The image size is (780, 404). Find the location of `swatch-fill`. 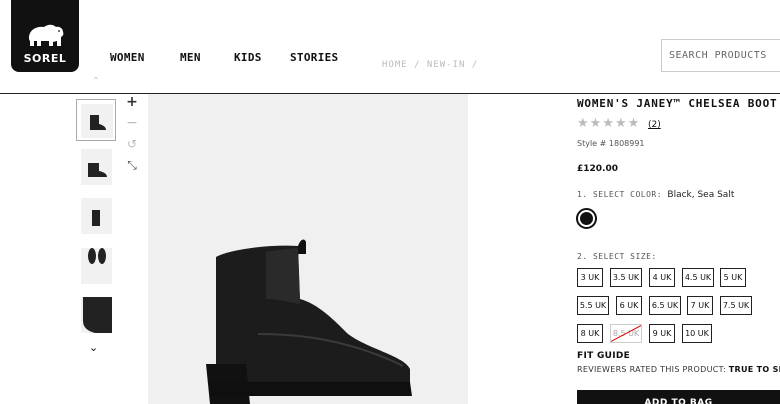

swatch-fill is located at coordinates (586, 218).